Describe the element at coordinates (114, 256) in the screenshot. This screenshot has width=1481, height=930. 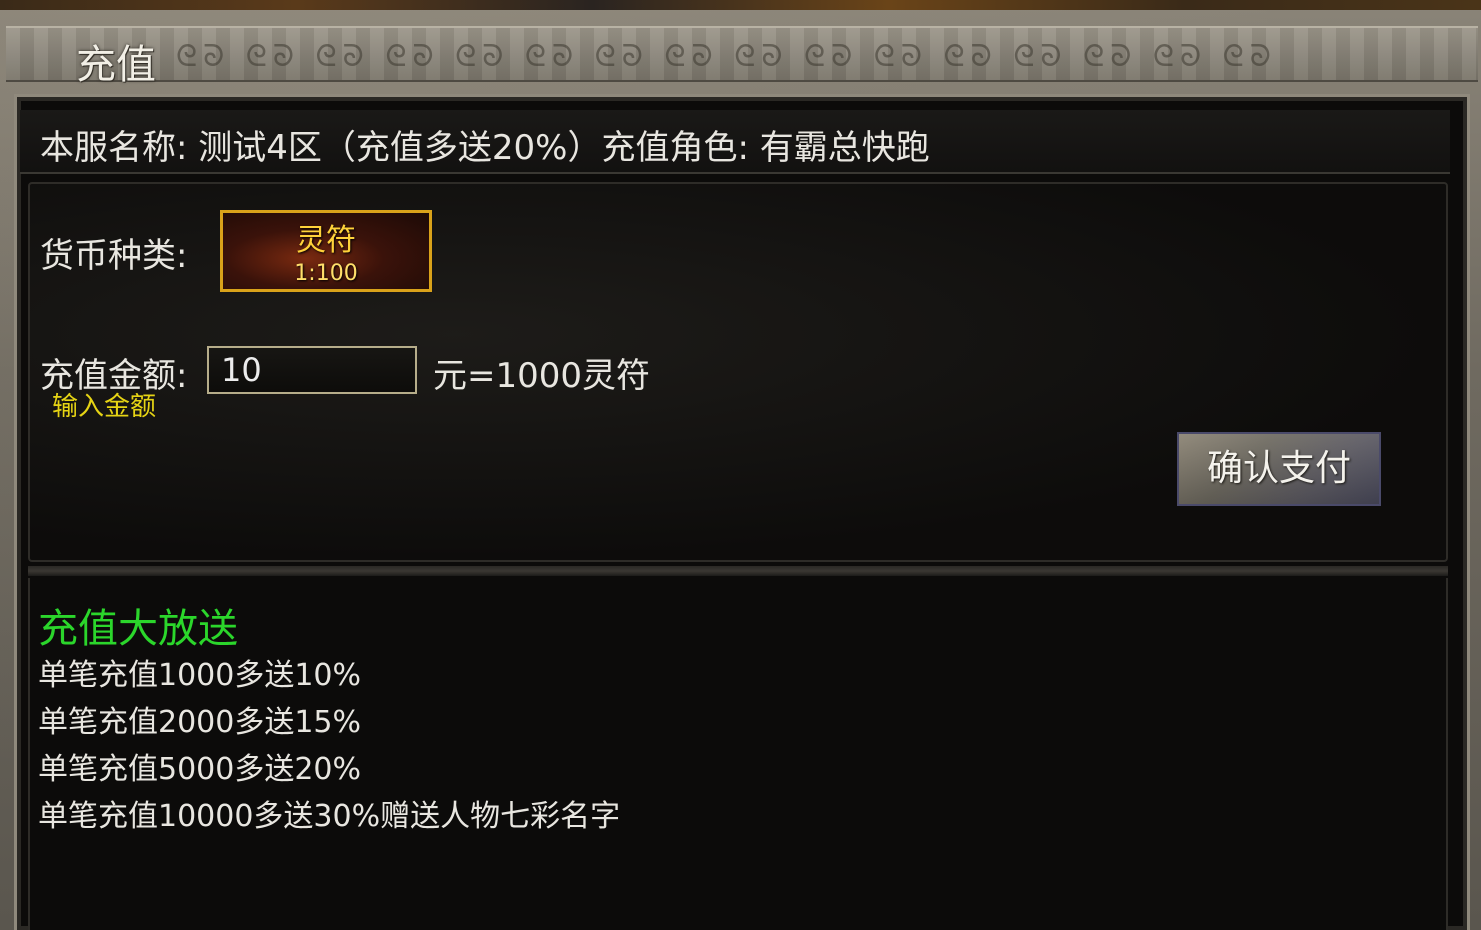
I see `currency-type-label: 货币种类:` at that location.